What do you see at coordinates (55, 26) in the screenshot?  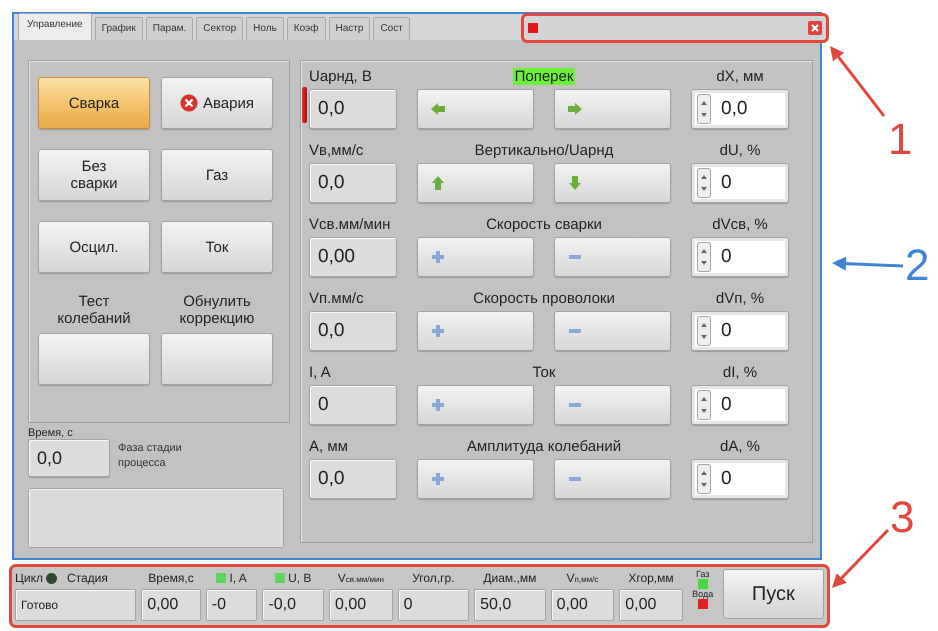 I see `tab: Управление` at bounding box center [55, 26].